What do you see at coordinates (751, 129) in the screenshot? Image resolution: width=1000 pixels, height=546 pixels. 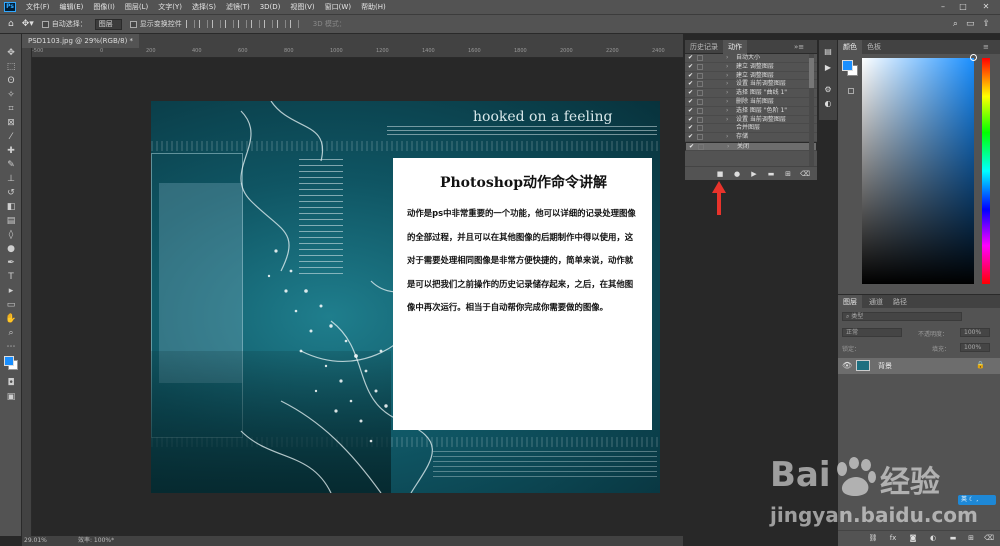 I see `action-row: ✔ 合并图层` at bounding box center [751, 129].